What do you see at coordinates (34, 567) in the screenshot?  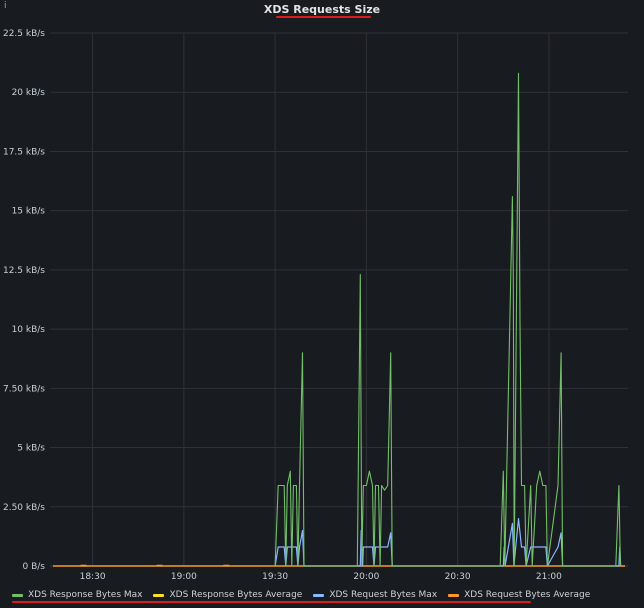 I see `y-tick-label: 0 B/s` at bounding box center [34, 567].